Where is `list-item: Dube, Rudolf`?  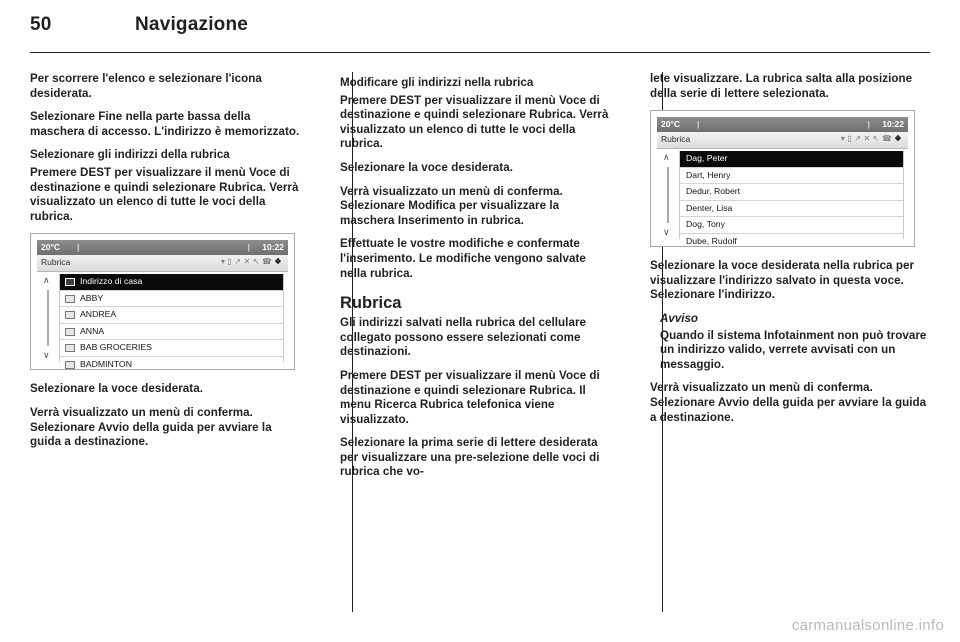 list-item: Dube, Rudolf is located at coordinates (791, 242).